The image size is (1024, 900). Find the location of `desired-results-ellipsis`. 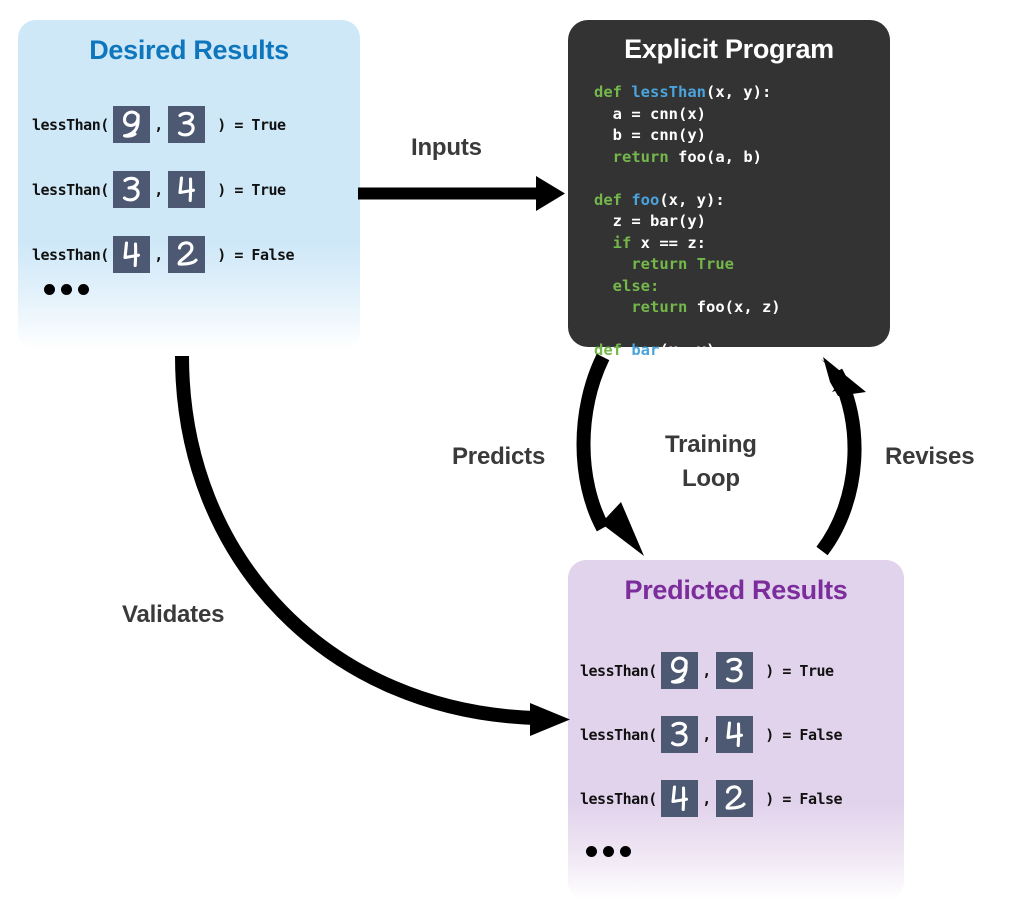

desired-results-ellipsis is located at coordinates (66, 289).